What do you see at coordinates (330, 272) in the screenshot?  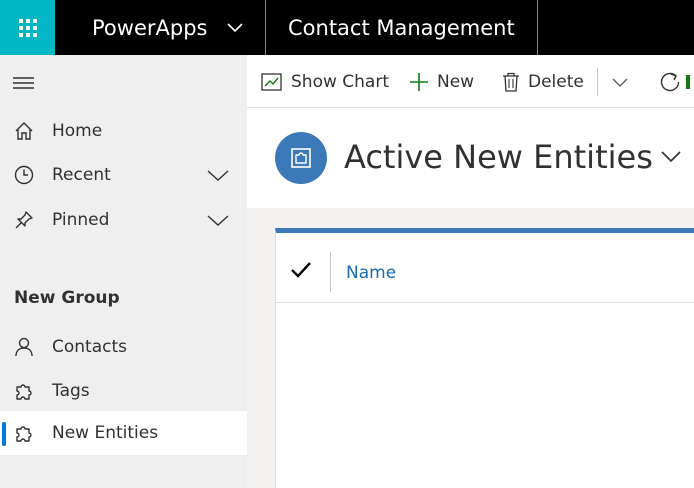 I see `column-divider` at bounding box center [330, 272].